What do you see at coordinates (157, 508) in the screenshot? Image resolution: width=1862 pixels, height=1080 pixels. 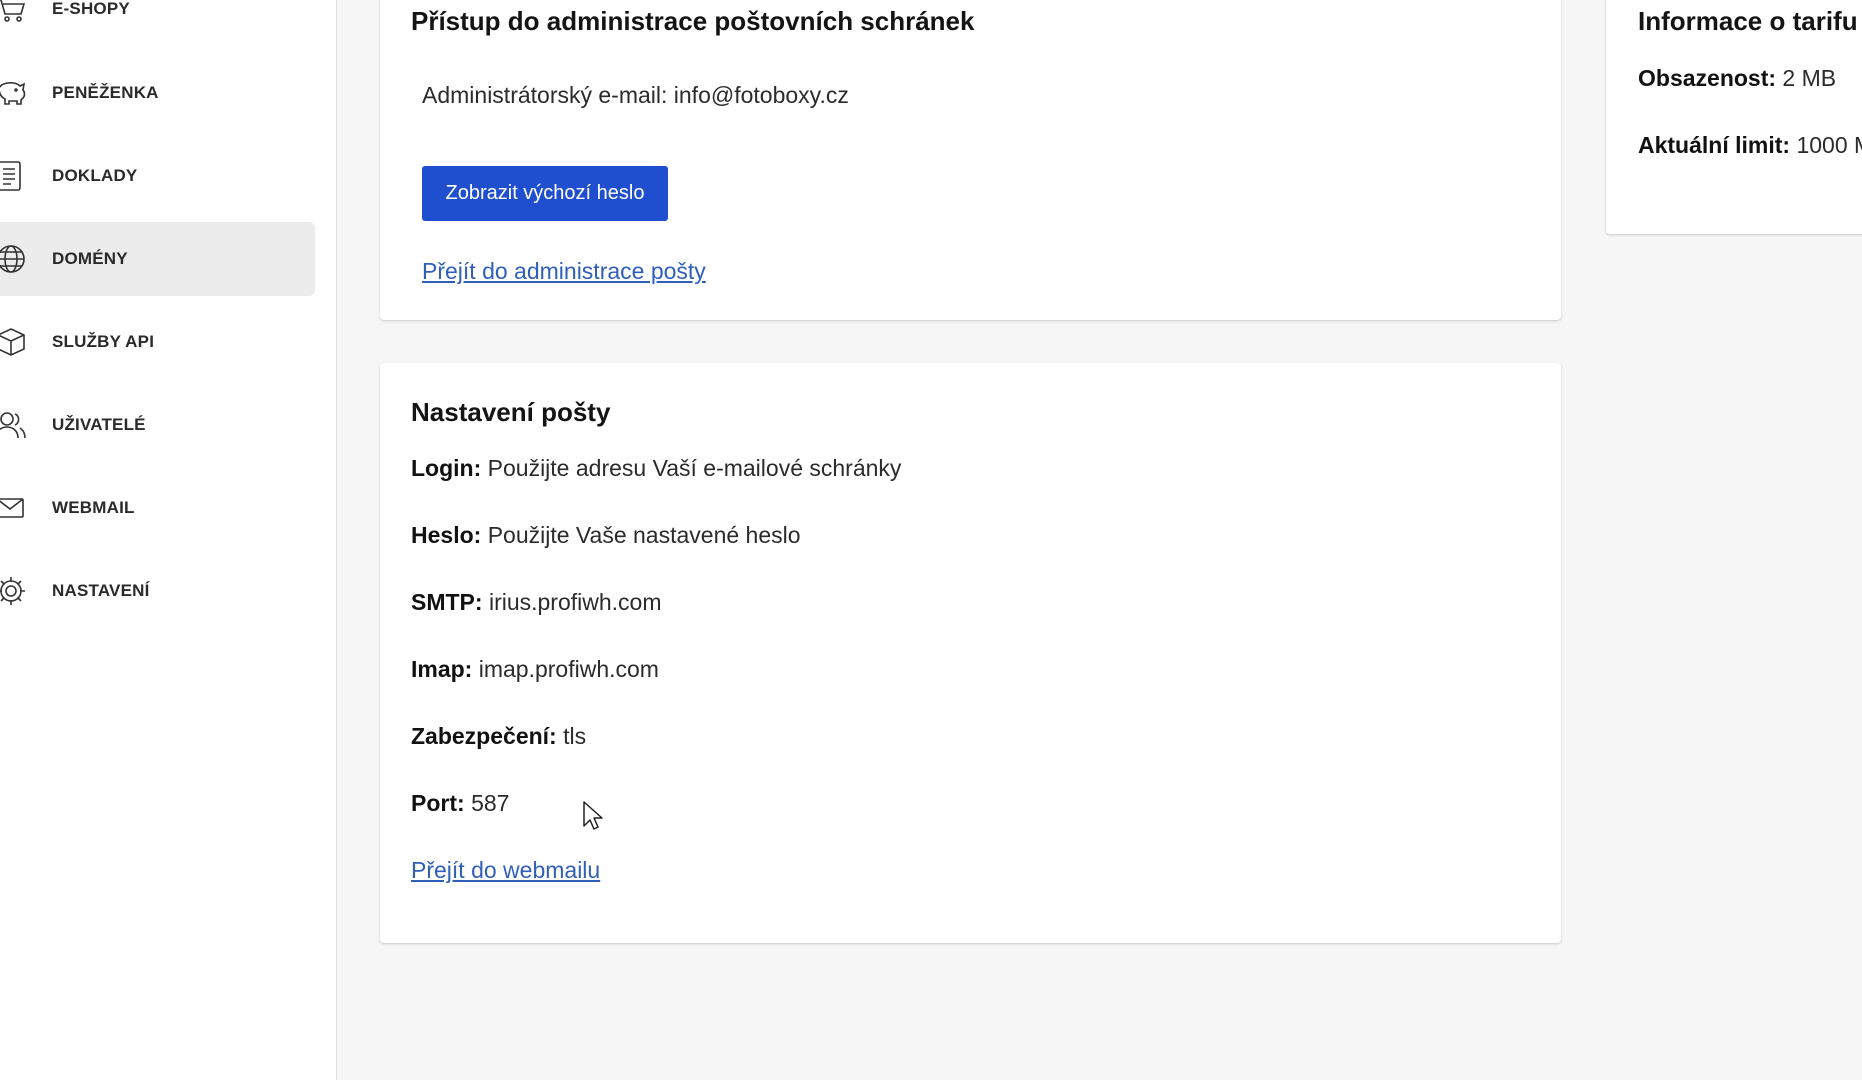 I see `sidebar-item-webmail: WEBMAIL` at bounding box center [157, 508].